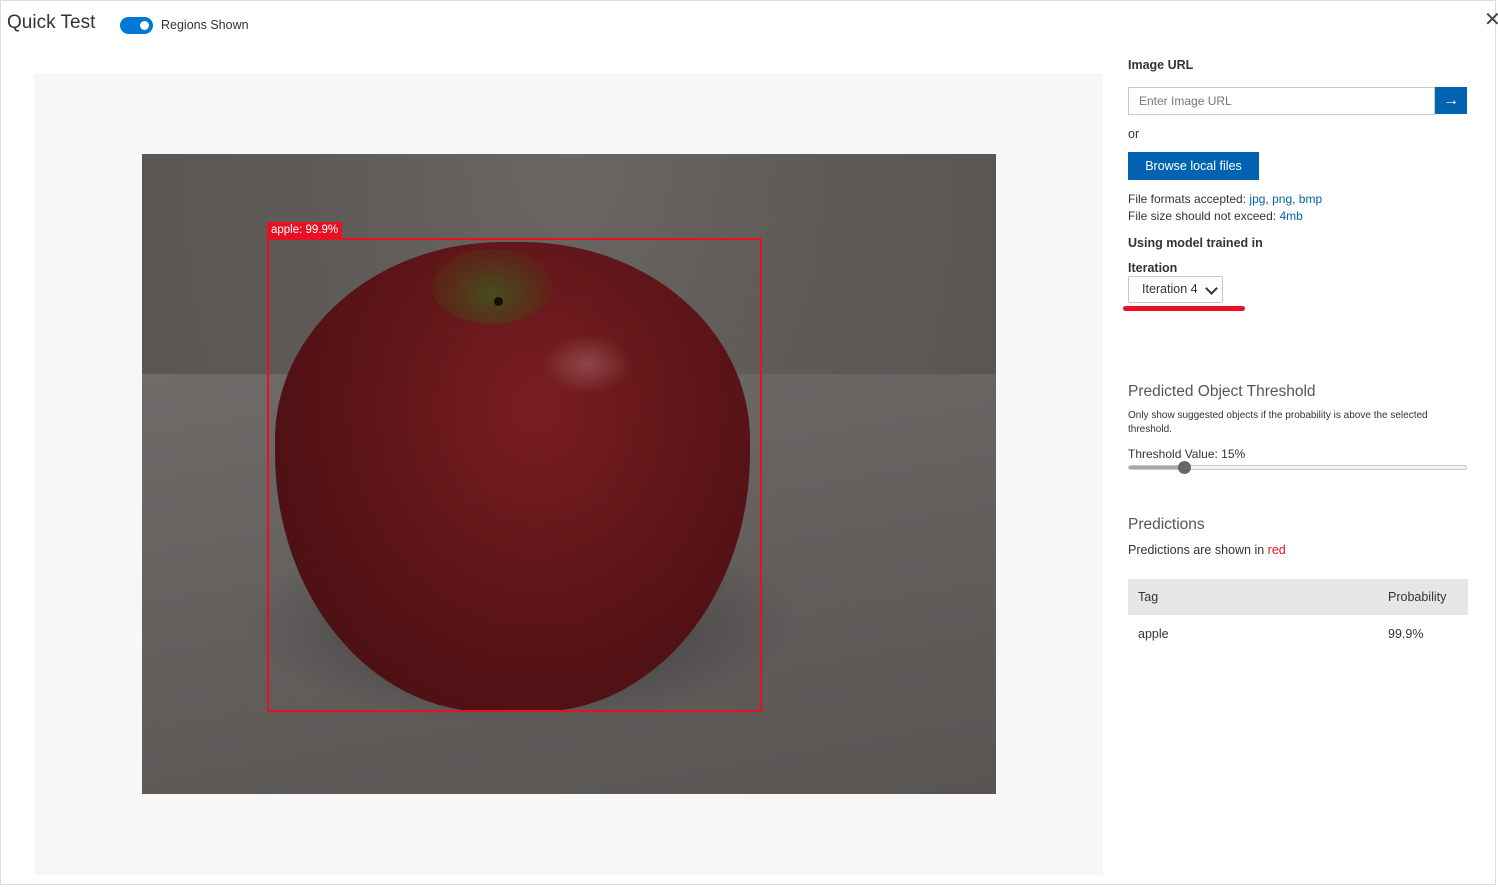 The width and height of the screenshot is (1498, 887). I want to click on threshold-title: Predicted Object Threshold, so click(1222, 391).